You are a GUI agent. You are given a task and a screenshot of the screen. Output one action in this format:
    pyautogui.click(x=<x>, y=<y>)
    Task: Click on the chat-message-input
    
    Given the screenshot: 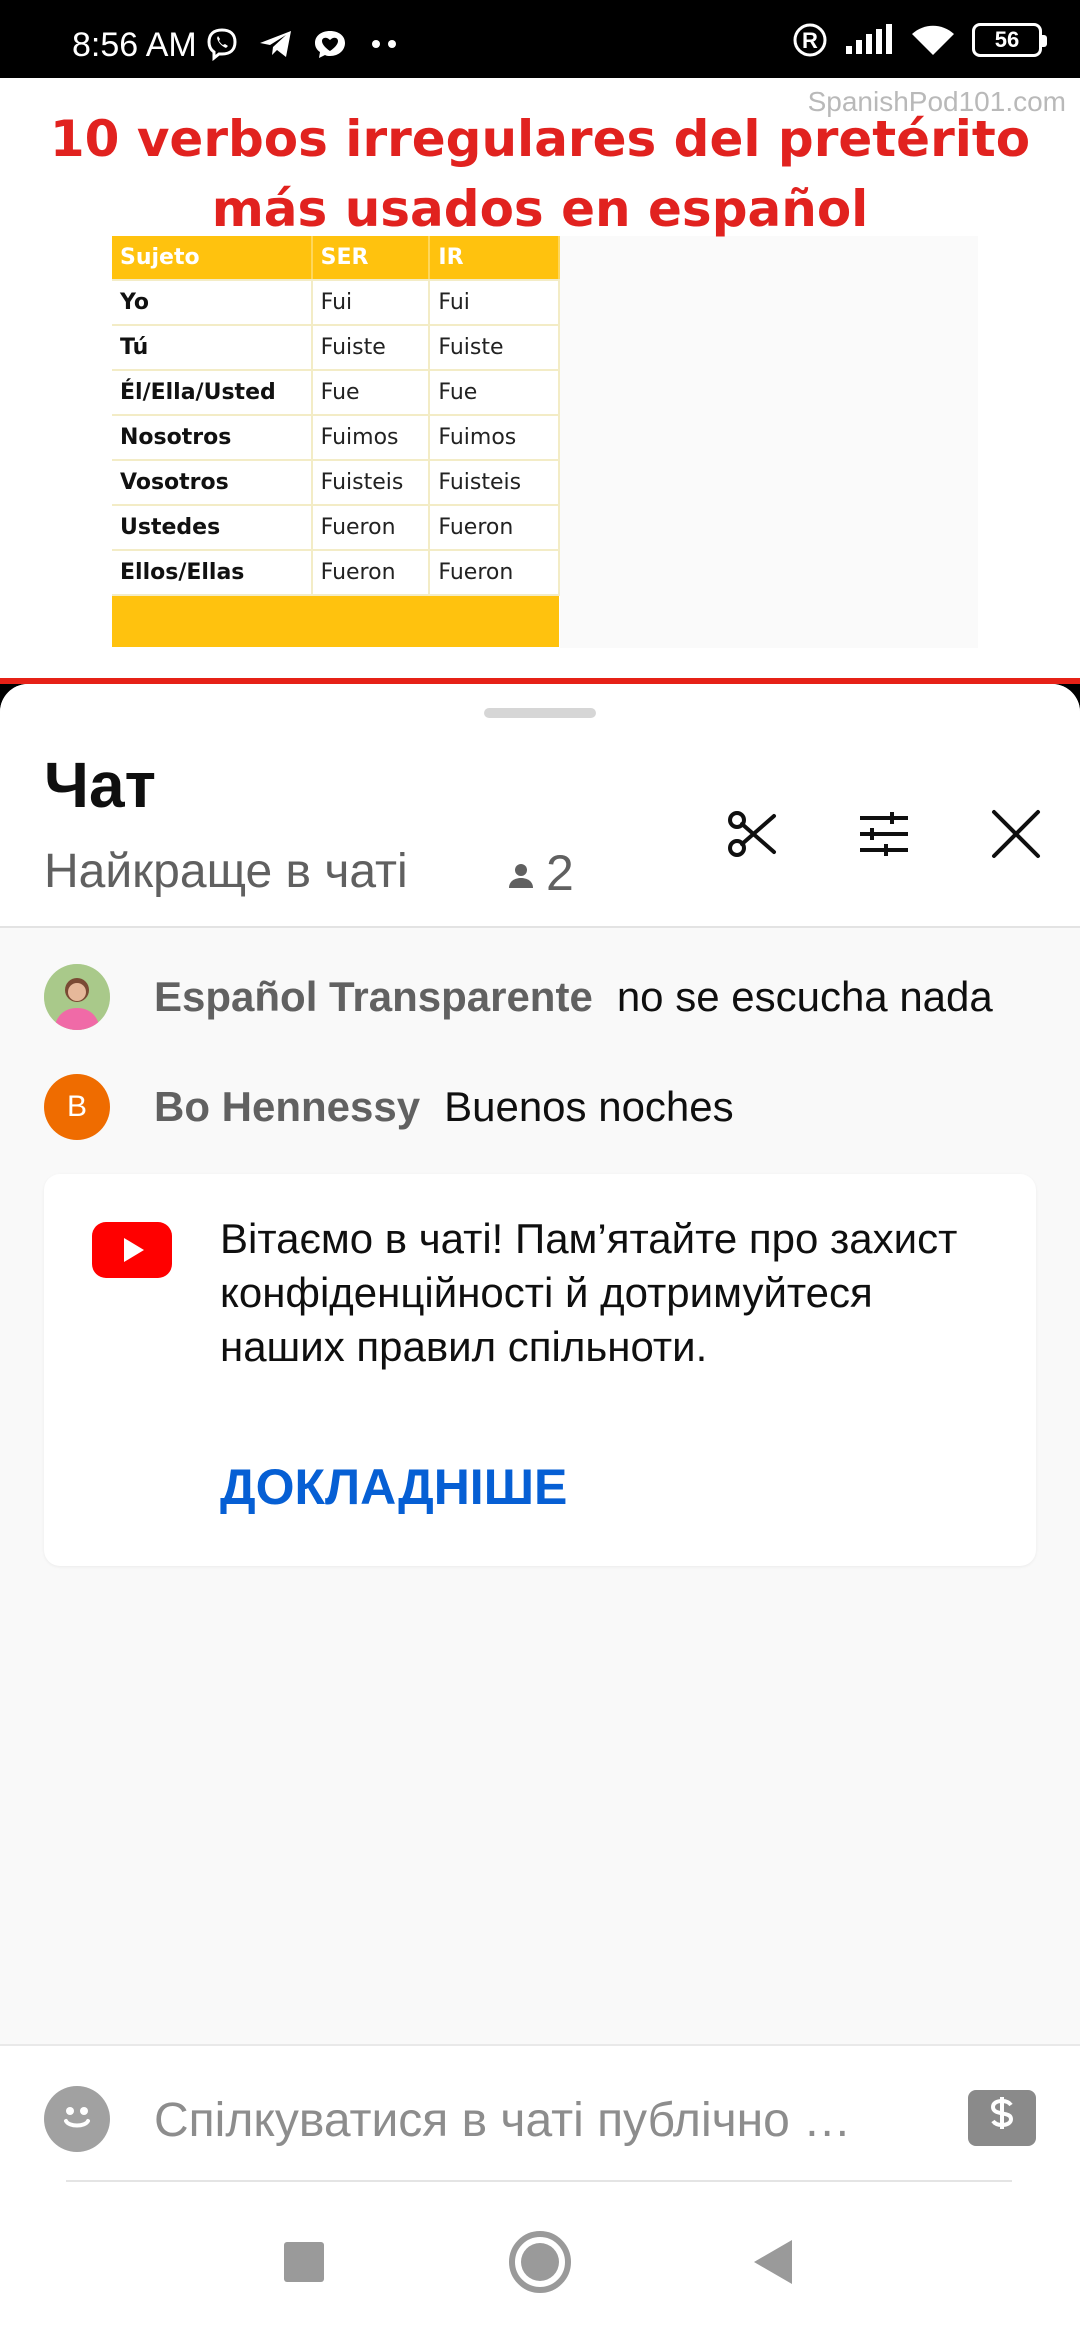 What is the action you would take?
    pyautogui.click(x=554, y=2120)
    